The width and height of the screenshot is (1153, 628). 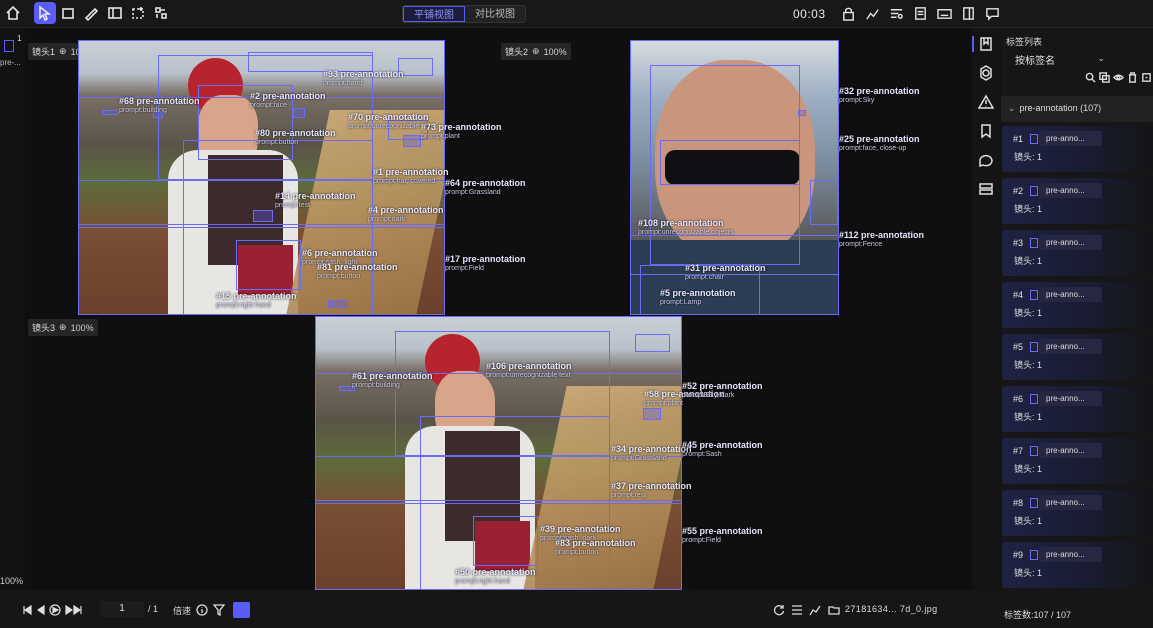 What do you see at coordinates (434, 14) in the screenshot?
I see `tab-tile-view: 平铺视图` at bounding box center [434, 14].